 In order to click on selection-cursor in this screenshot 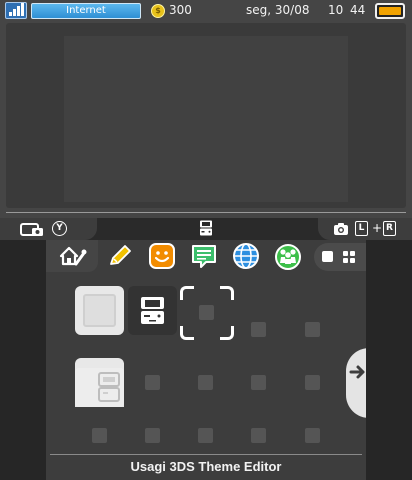, I will do `click(207, 313)`.